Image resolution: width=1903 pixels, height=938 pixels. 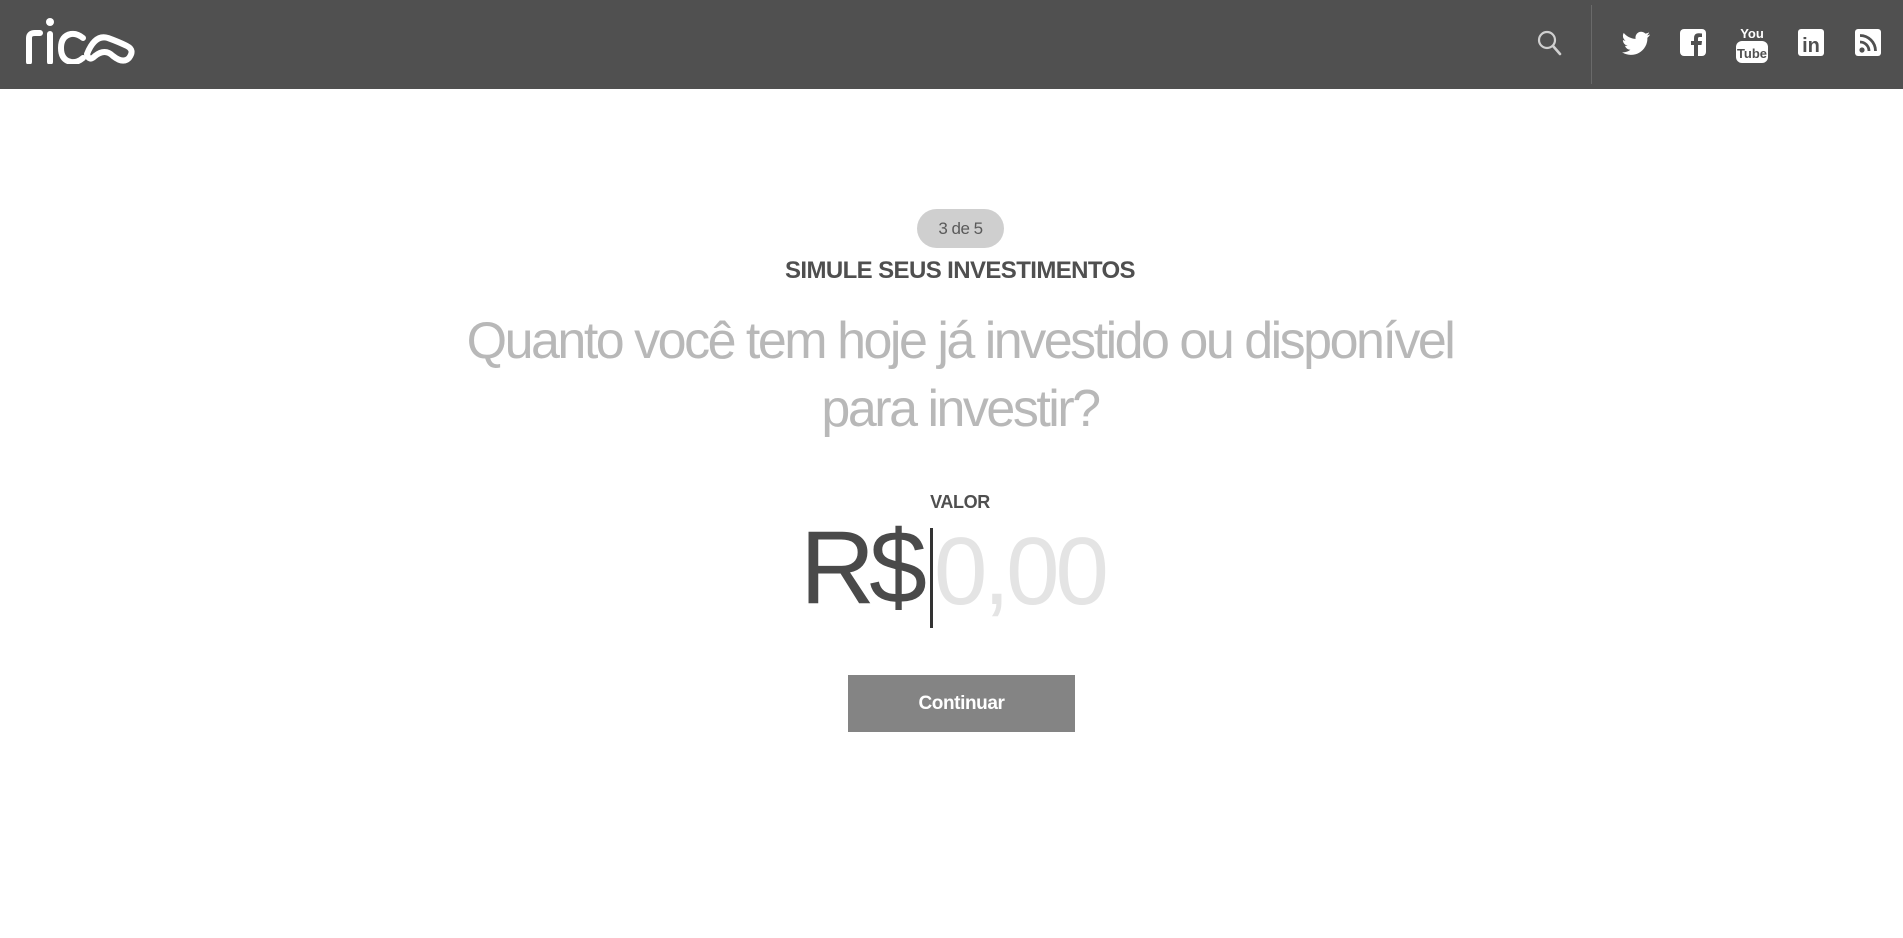 I want to click on header-divider, so click(x=1591, y=44).